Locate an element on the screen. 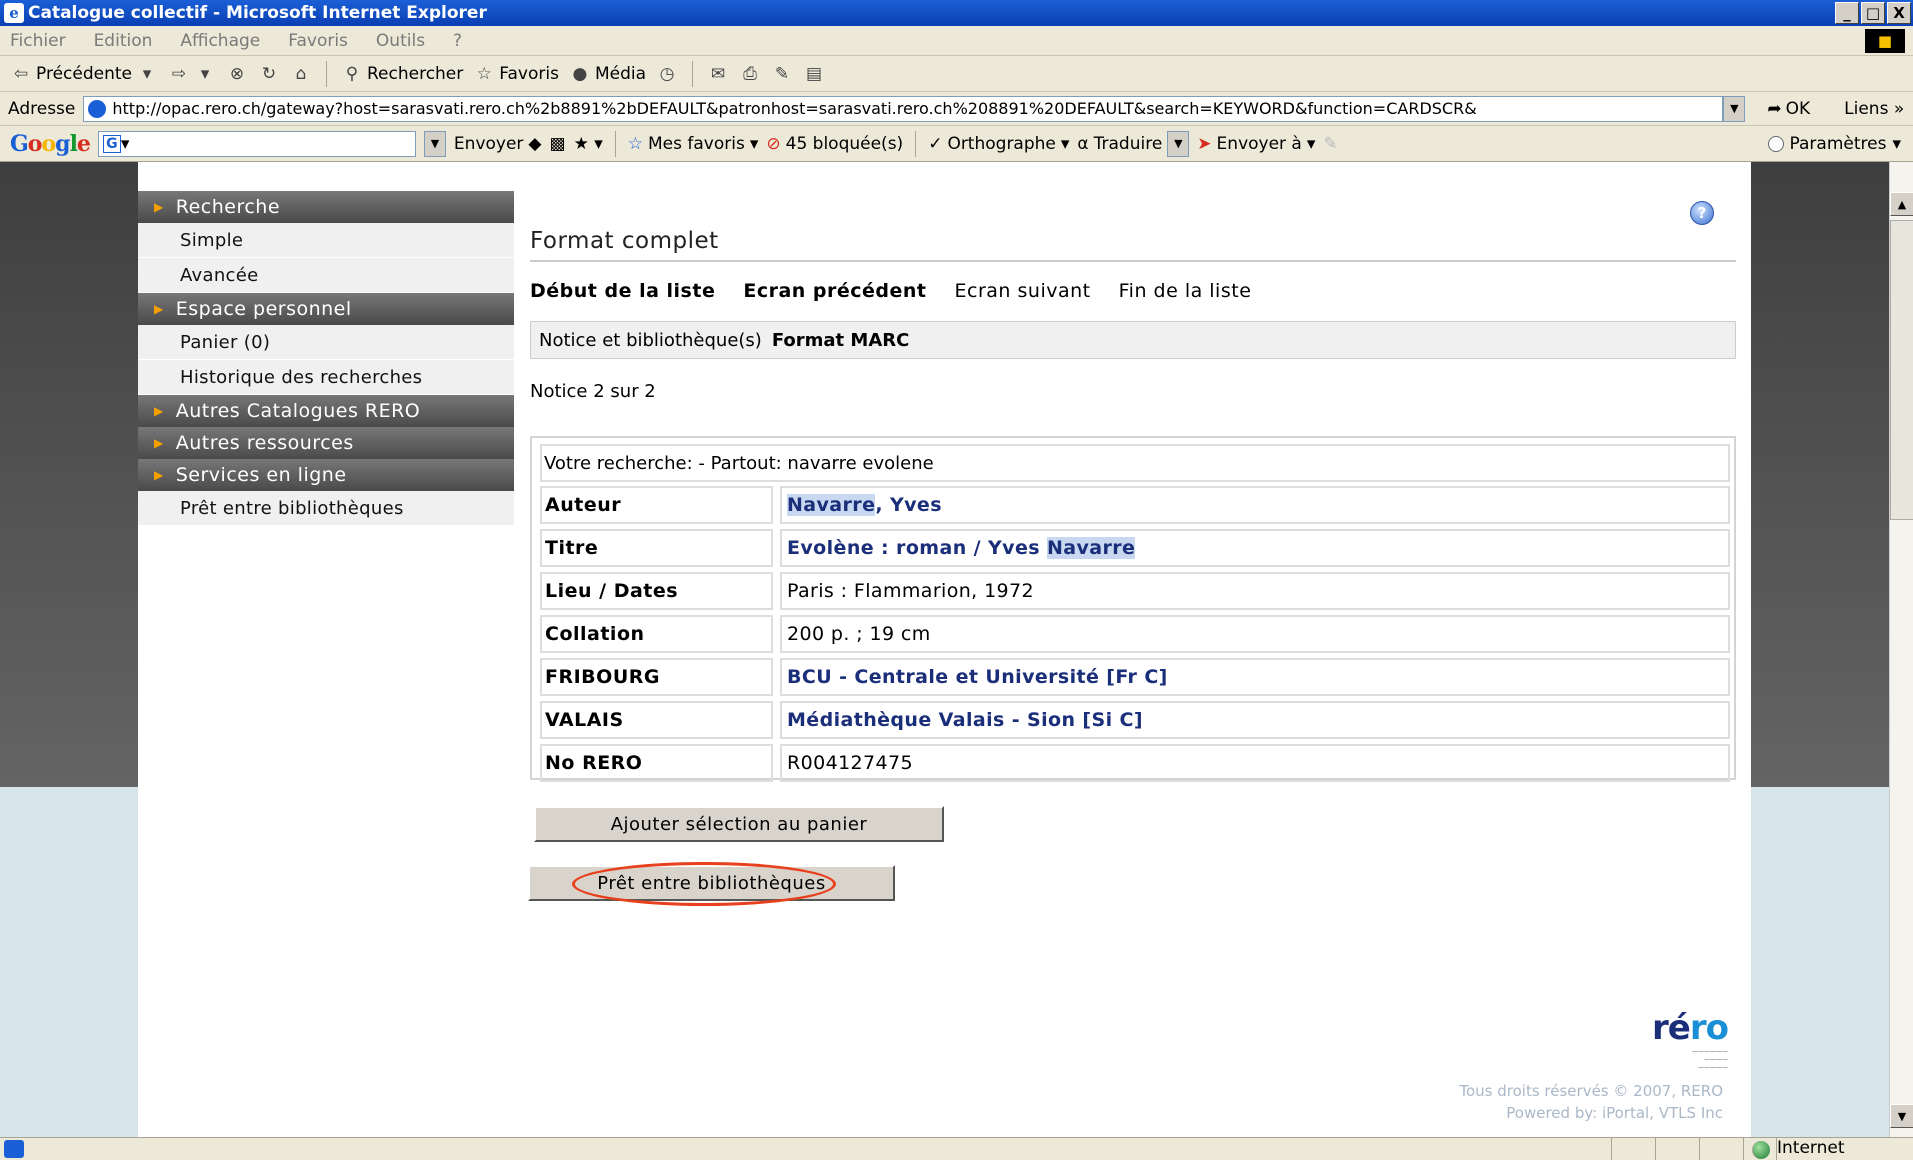 The height and width of the screenshot is (1160, 1913). address-label: Adresse is located at coordinates (42, 108).